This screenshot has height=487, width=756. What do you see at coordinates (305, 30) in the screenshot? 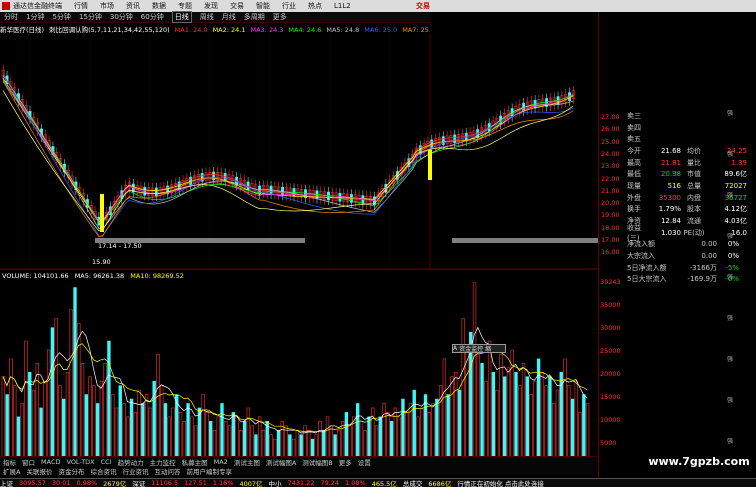
I see `ma-item: MA4: 24.6` at bounding box center [305, 30].